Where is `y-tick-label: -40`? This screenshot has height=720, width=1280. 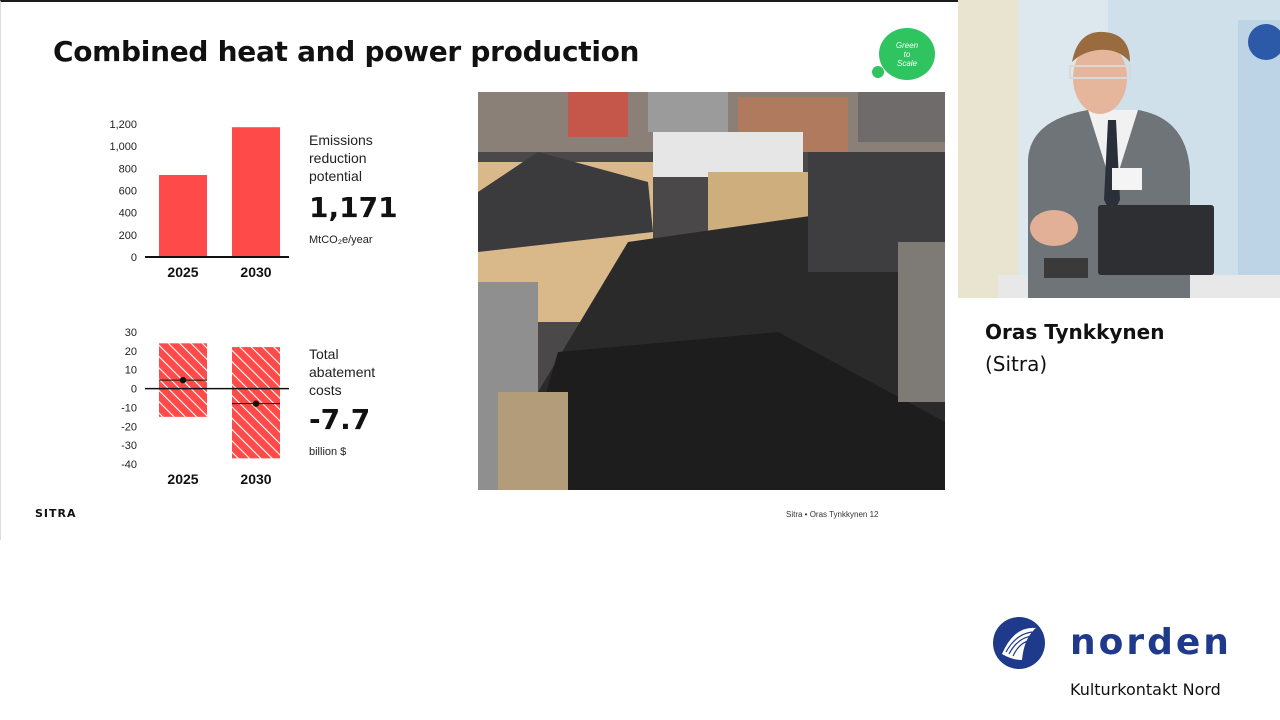 y-tick-label: -40 is located at coordinates (129, 465).